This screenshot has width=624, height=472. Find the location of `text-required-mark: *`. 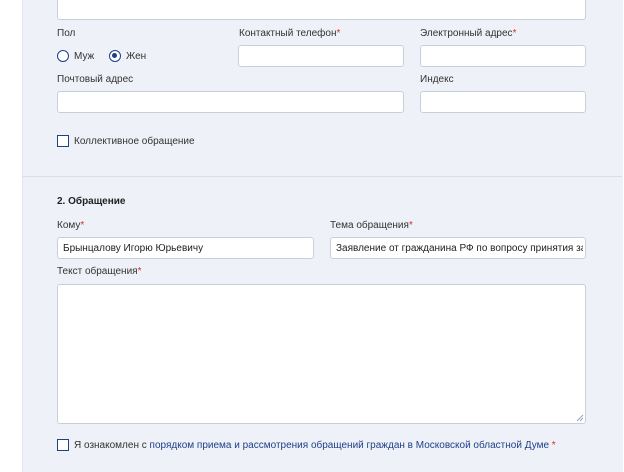

text-required-mark: * is located at coordinates (139, 271).